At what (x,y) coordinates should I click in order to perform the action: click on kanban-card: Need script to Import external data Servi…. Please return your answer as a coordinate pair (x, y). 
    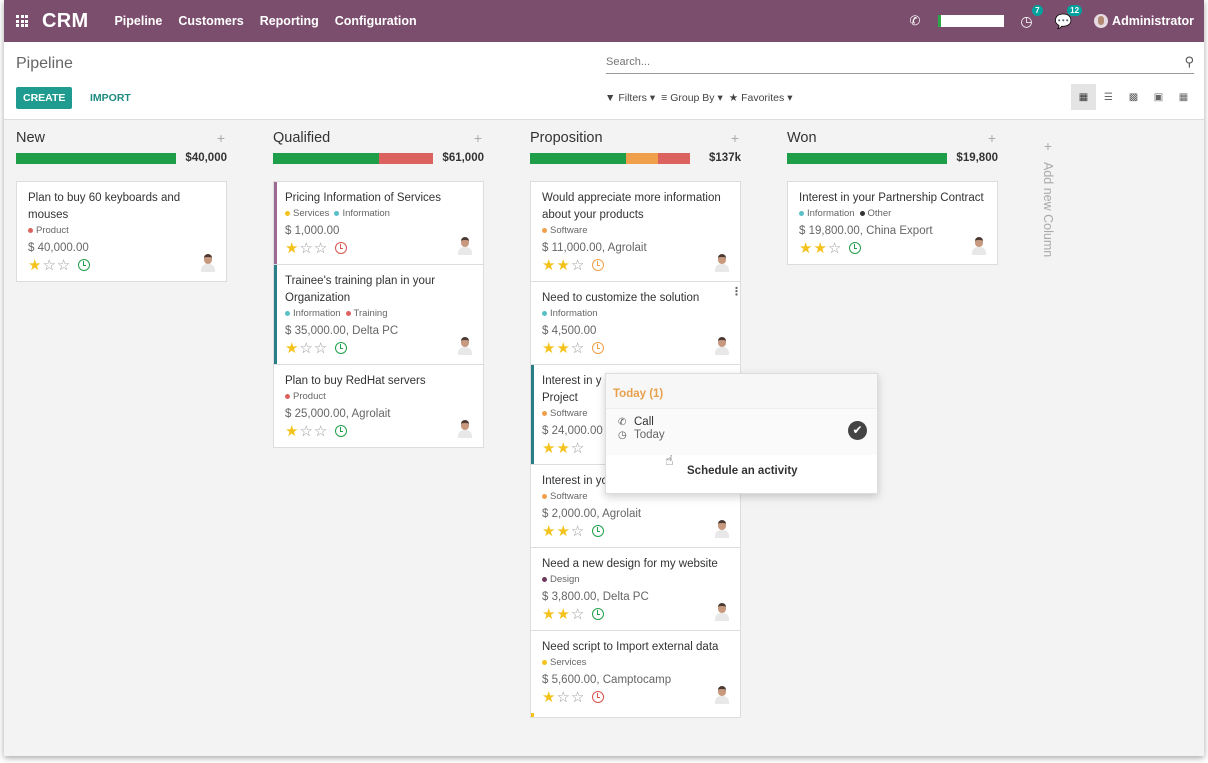
    Looking at the image, I should click on (635, 672).